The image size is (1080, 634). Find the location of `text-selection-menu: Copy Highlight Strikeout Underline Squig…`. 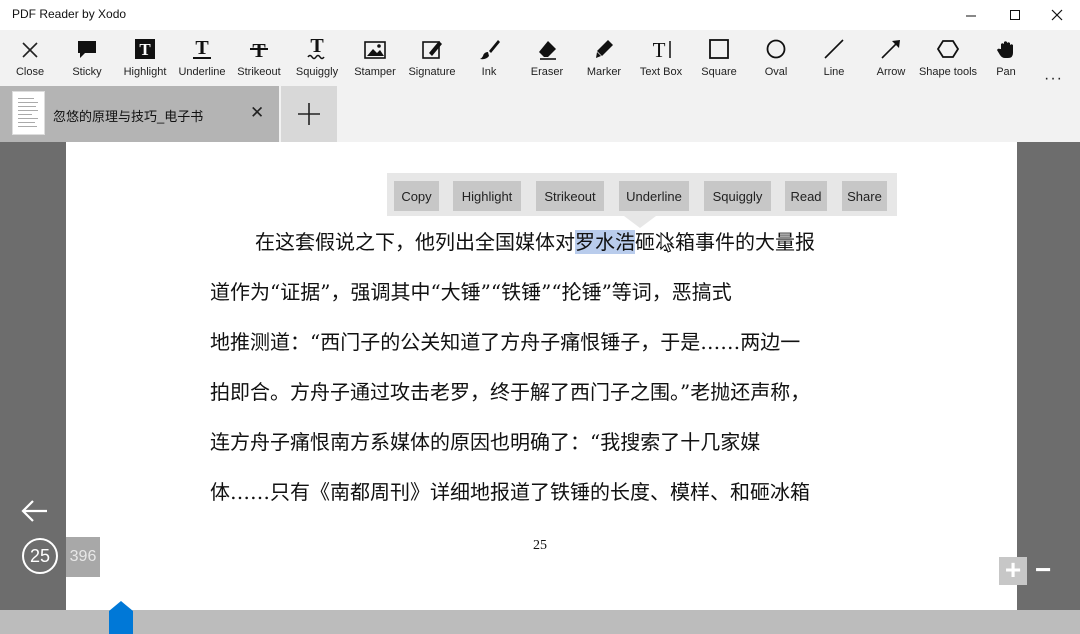

text-selection-menu: Copy Highlight Strikeout Underline Squig… is located at coordinates (642, 194).